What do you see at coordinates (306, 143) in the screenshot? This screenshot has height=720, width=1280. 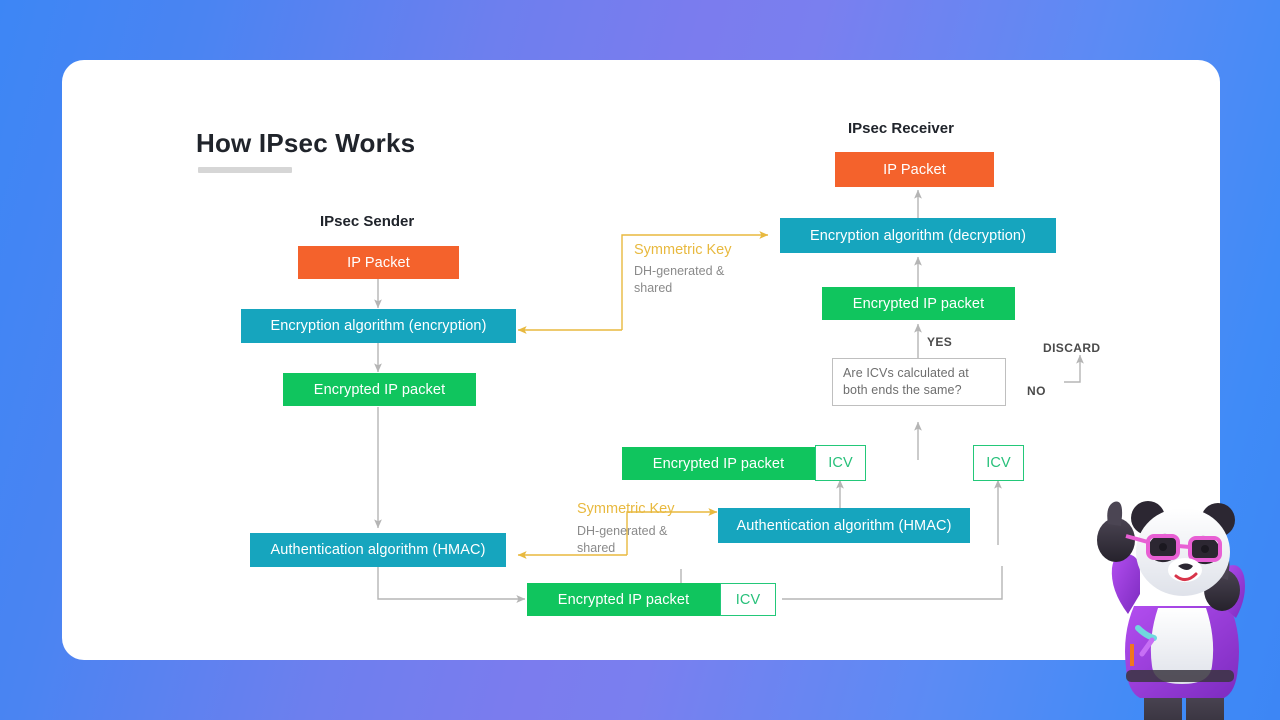 I see `page-title: How IPsec Works` at bounding box center [306, 143].